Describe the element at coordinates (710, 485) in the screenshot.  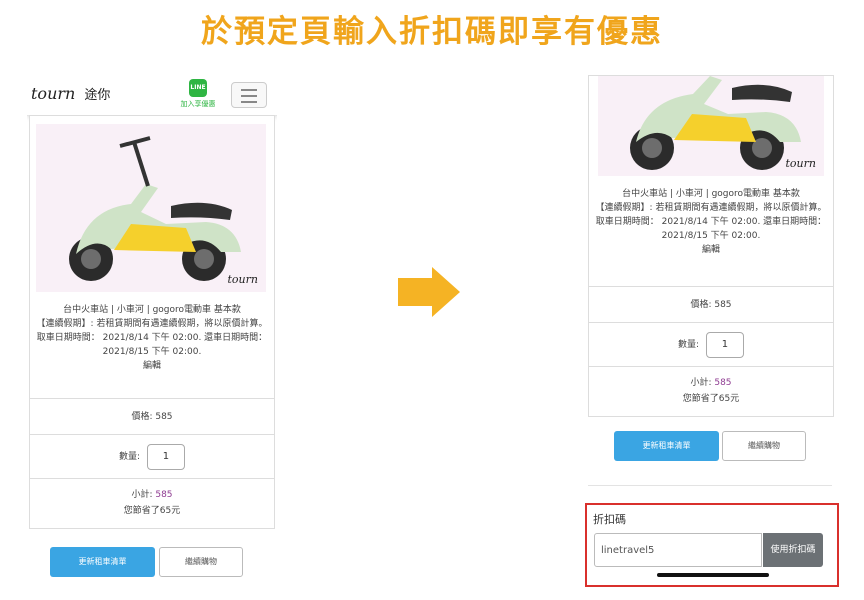
I see `section-divider` at that location.